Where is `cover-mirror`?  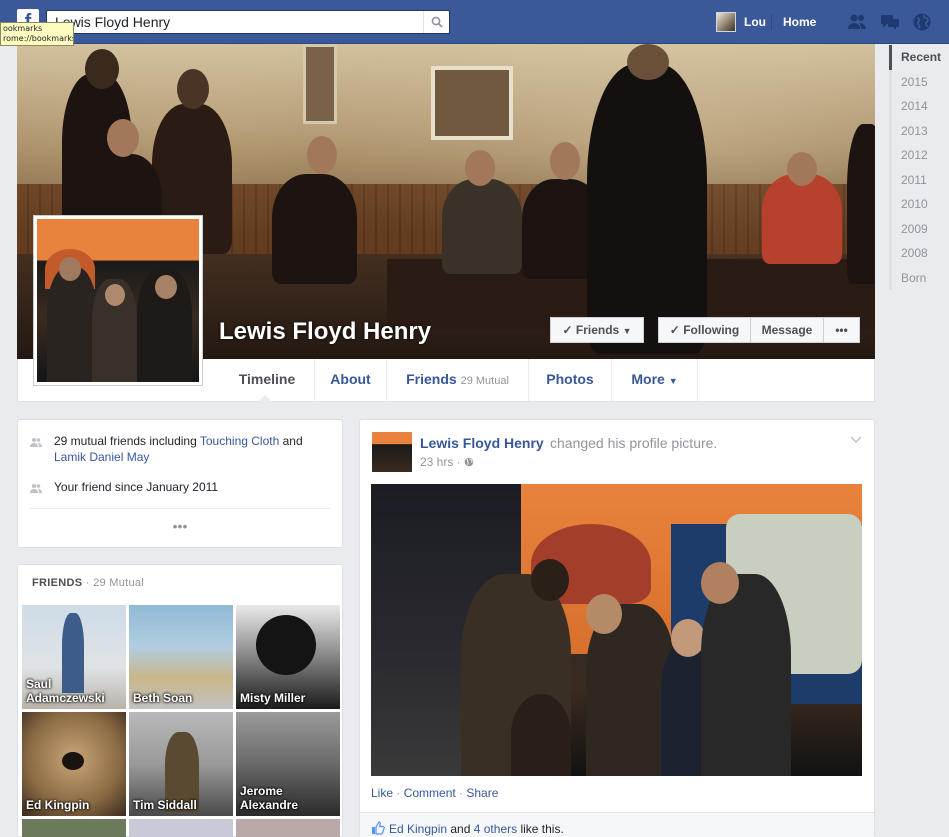
cover-mirror is located at coordinates (320, 84).